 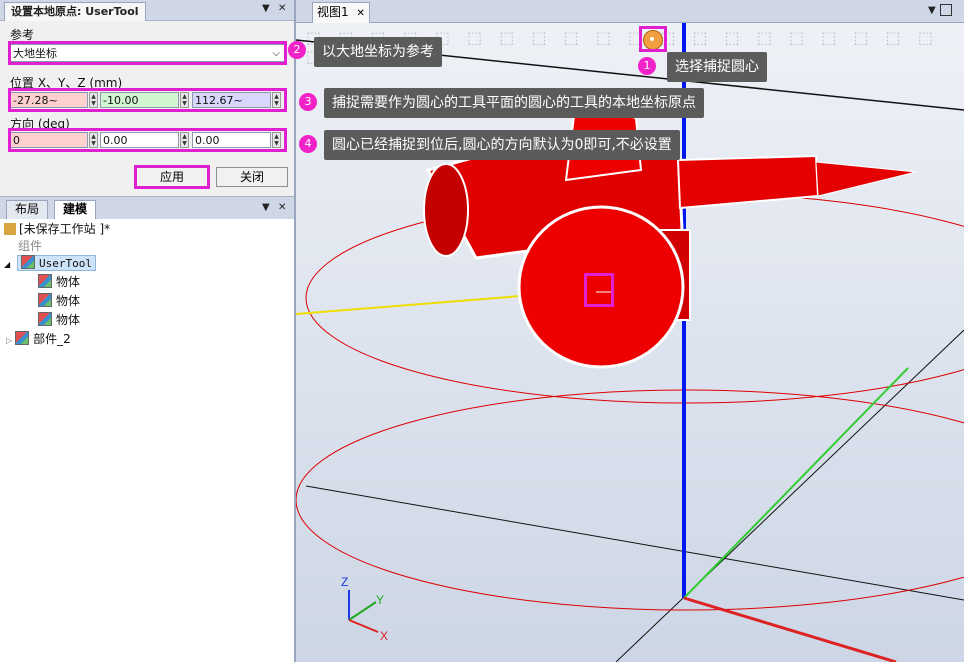 I want to click on tab-view1: 视图1 ✕, so click(x=341, y=12).